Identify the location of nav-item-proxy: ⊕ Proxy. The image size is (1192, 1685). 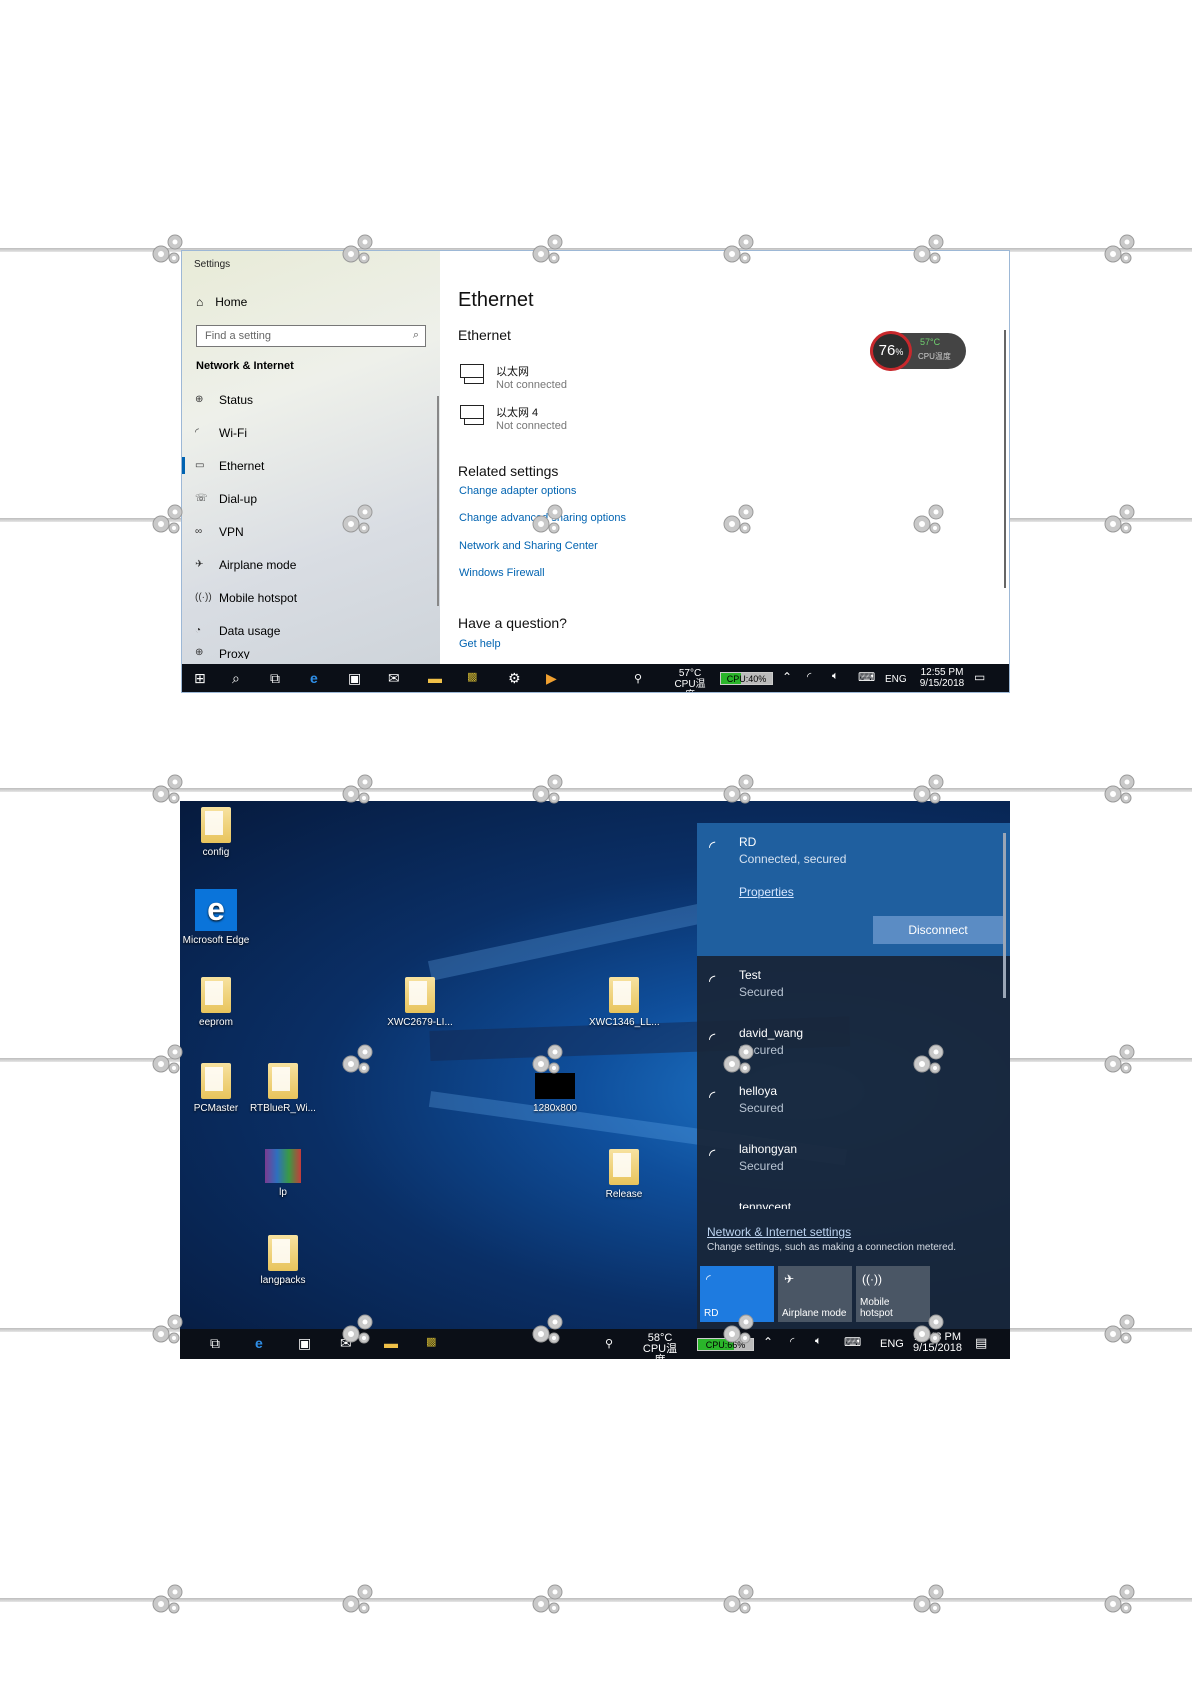
(311, 653).